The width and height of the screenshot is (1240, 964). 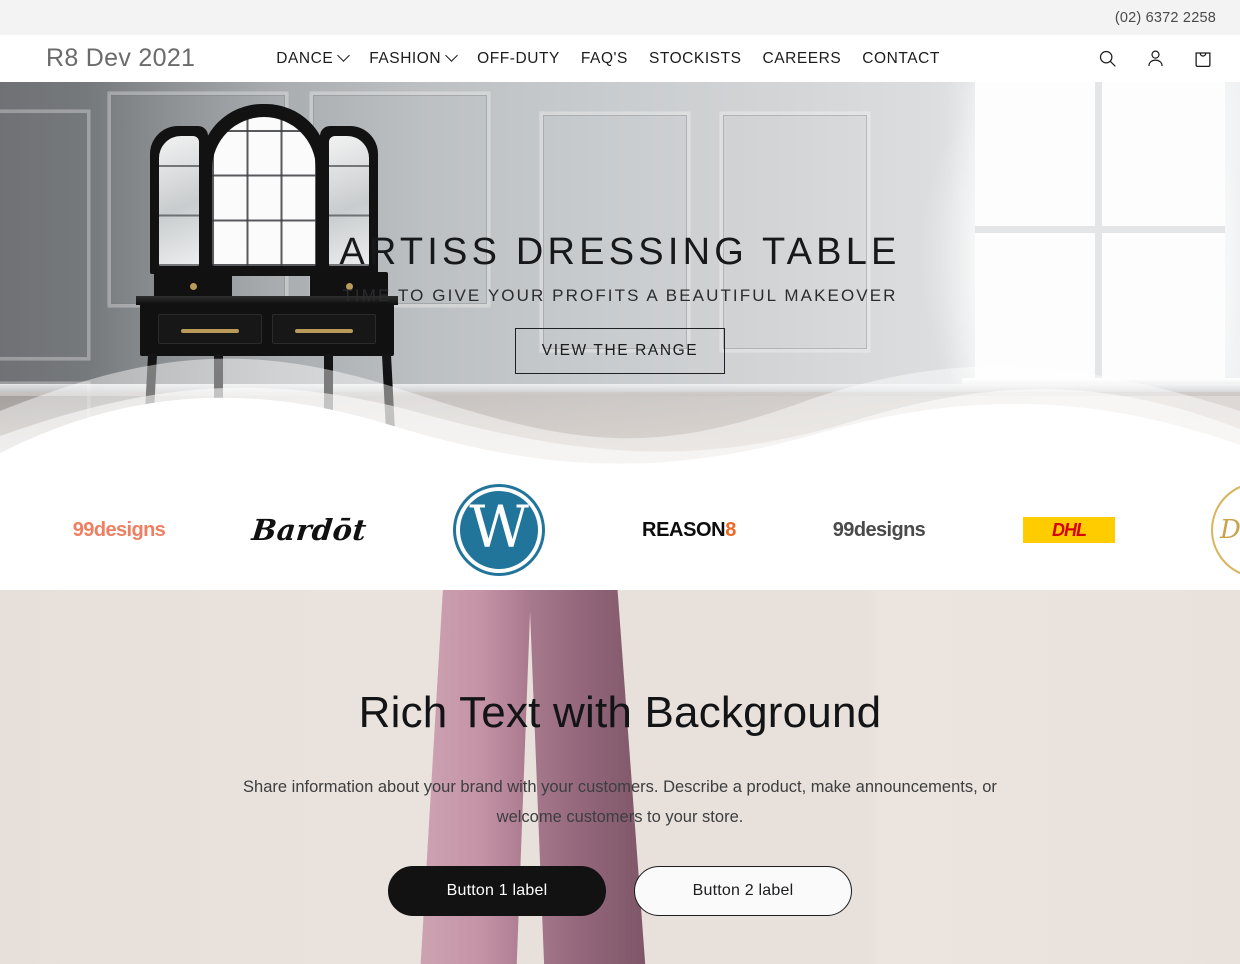 I want to click on logo-slide-dhl: DHL, so click(x=1069, y=530).